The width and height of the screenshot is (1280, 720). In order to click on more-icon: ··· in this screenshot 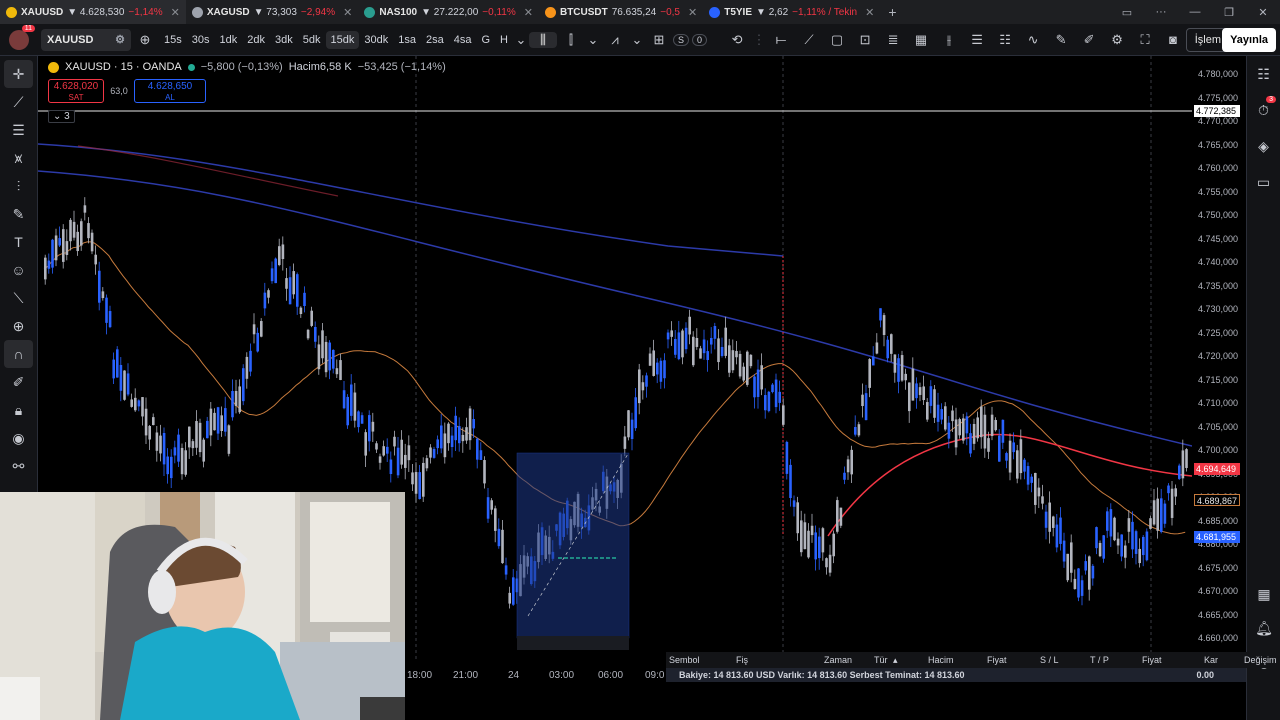, I will do `click(1161, 12)`.